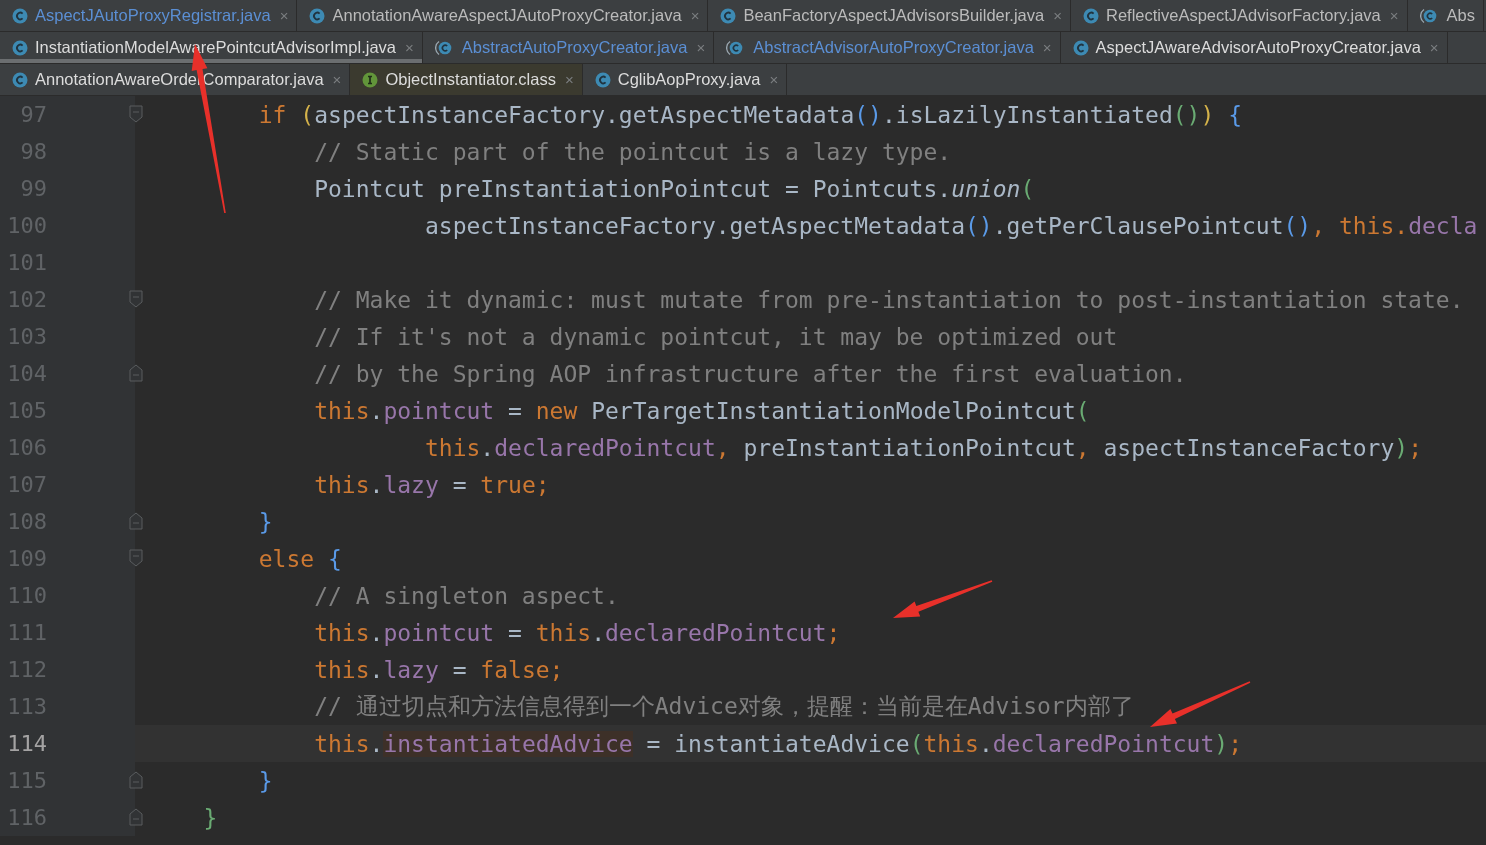  What do you see at coordinates (632, 151) in the screenshot?
I see `code-line: // Static part of the pointcut is a lazy type.` at bounding box center [632, 151].